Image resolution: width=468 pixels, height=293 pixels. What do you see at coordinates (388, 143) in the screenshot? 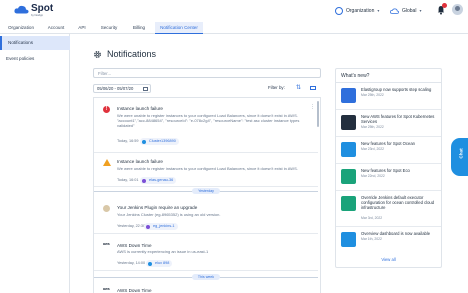
I see `news-title: New features for Spot Ocean` at bounding box center [388, 143].